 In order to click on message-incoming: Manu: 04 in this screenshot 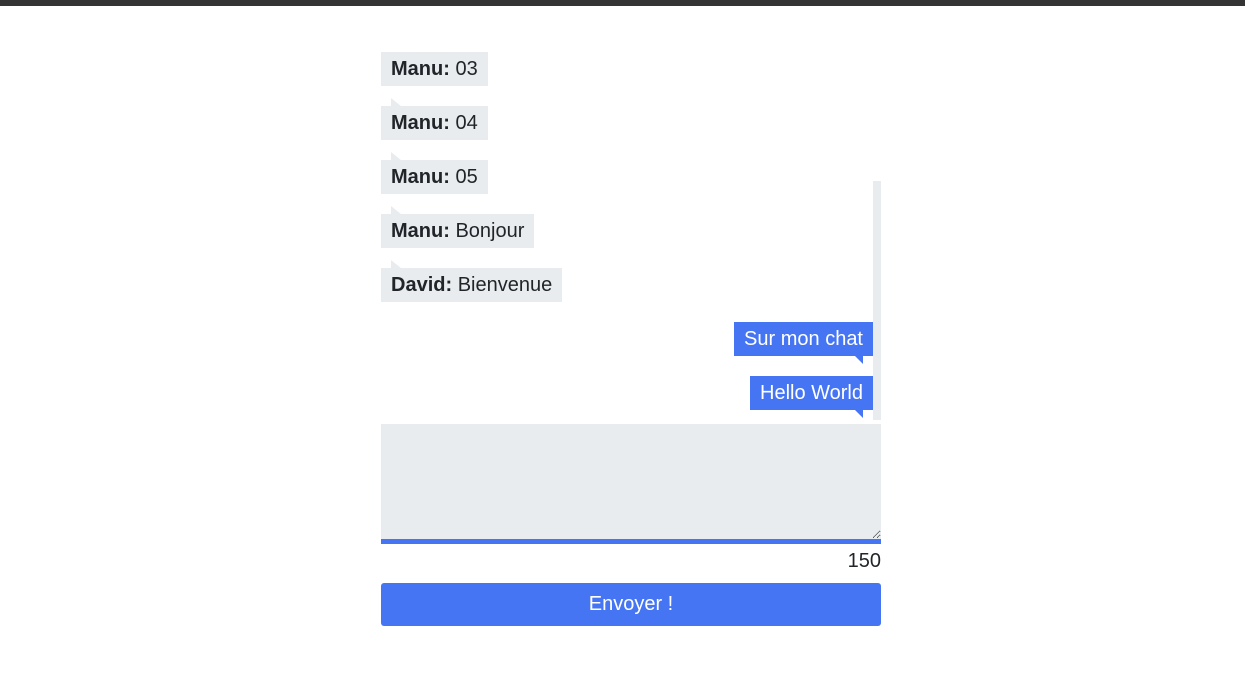, I will do `click(434, 119)`.